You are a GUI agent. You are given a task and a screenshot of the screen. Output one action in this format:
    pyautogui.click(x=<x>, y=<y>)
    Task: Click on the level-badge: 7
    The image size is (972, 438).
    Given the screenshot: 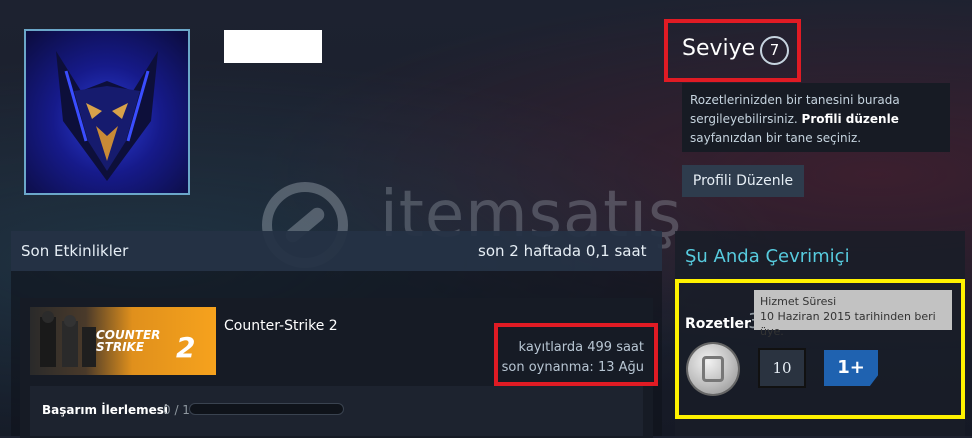 What is the action you would take?
    pyautogui.click(x=774, y=50)
    